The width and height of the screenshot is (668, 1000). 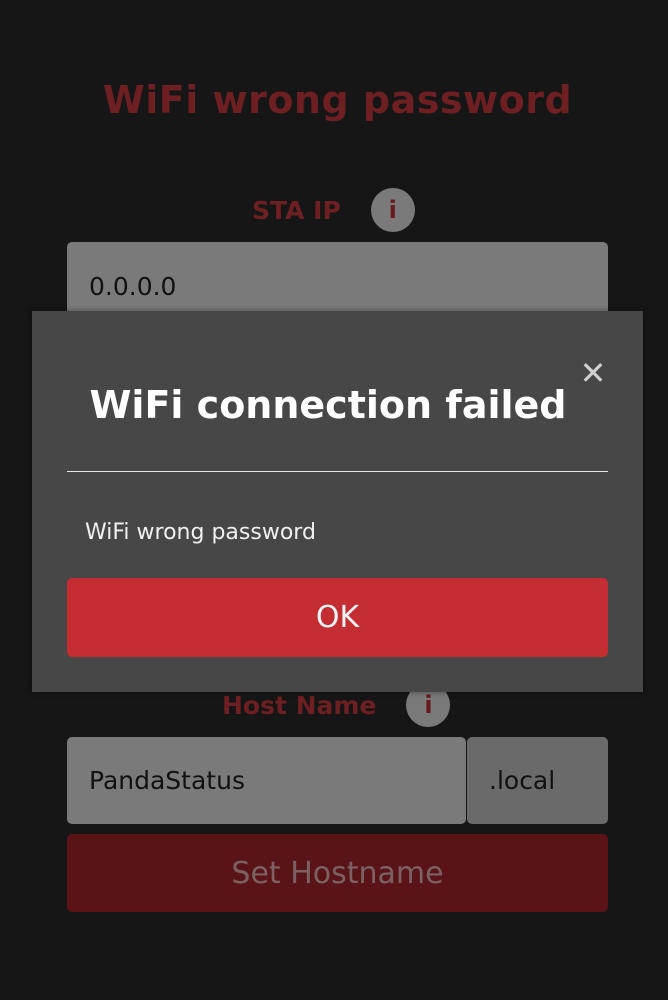 I want to click on host-name-label: Host Name, so click(x=299, y=705).